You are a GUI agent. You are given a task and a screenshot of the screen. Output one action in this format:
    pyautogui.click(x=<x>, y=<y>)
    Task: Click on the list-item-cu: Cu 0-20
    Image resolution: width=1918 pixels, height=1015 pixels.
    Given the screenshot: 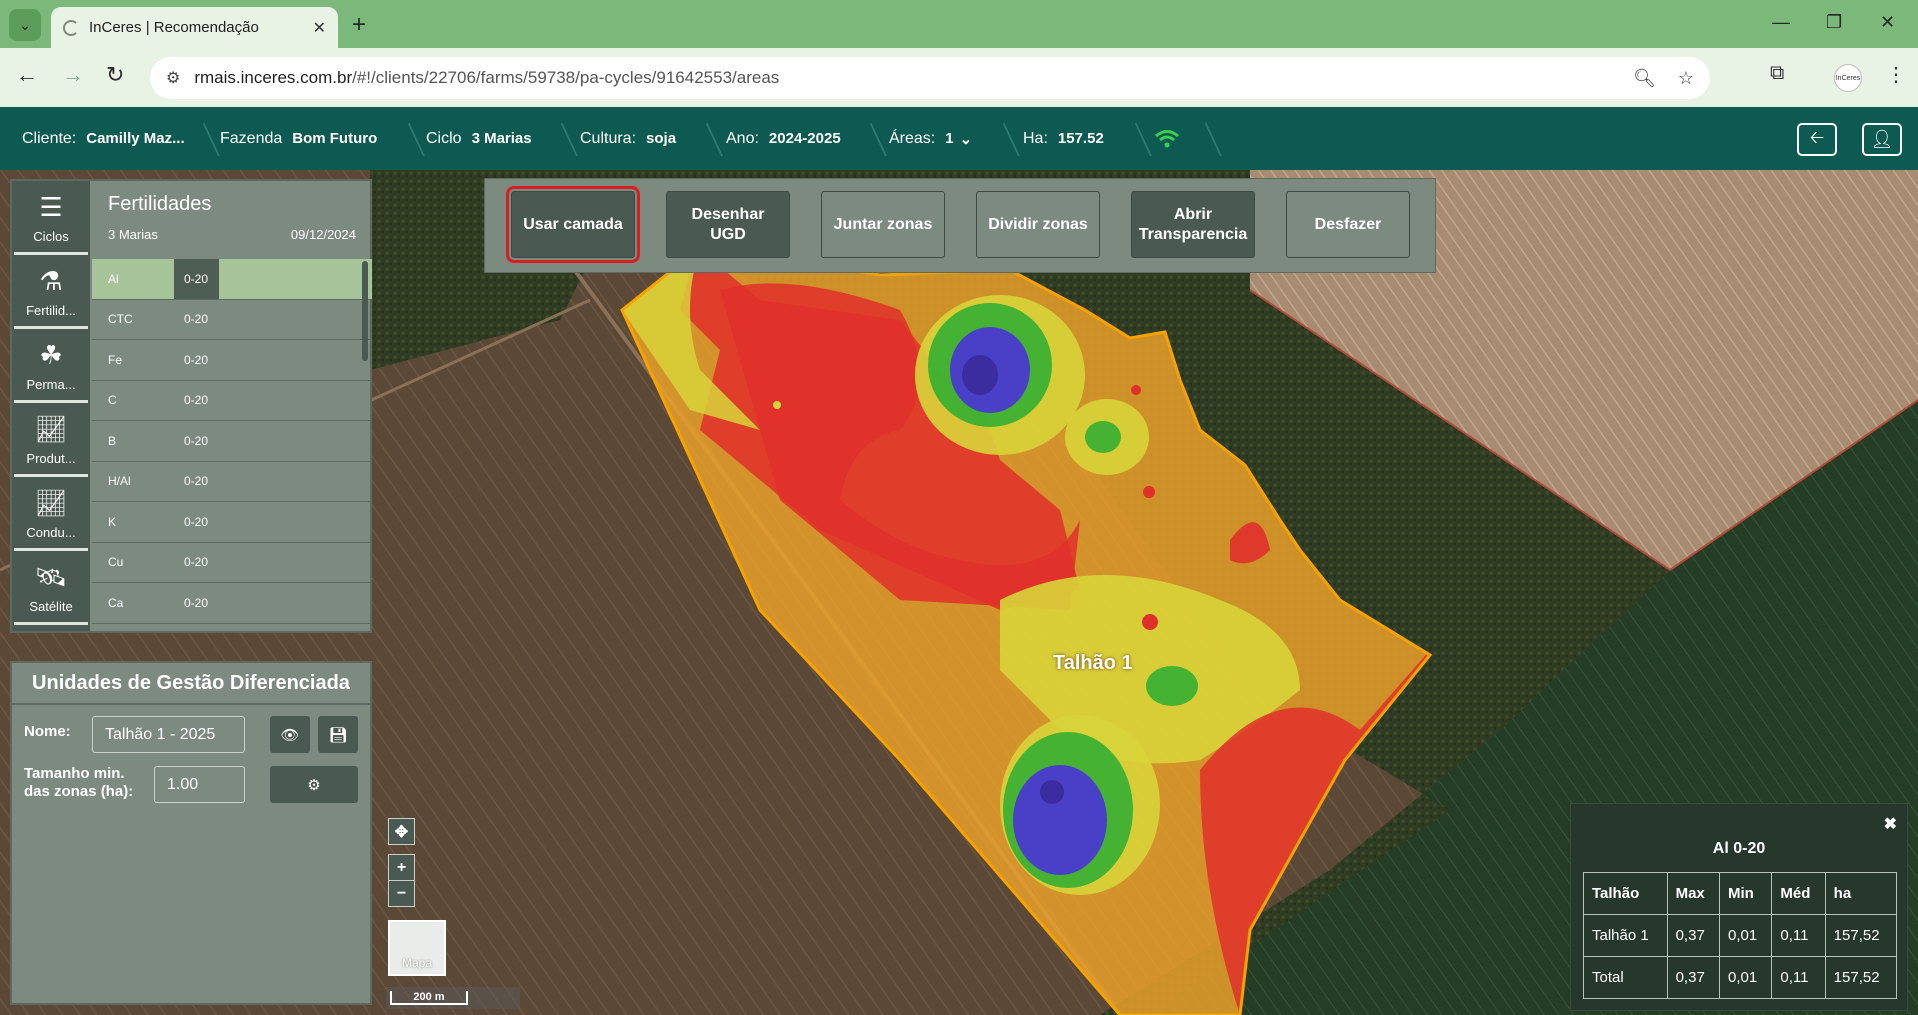 What is the action you would take?
    pyautogui.click(x=232, y=563)
    